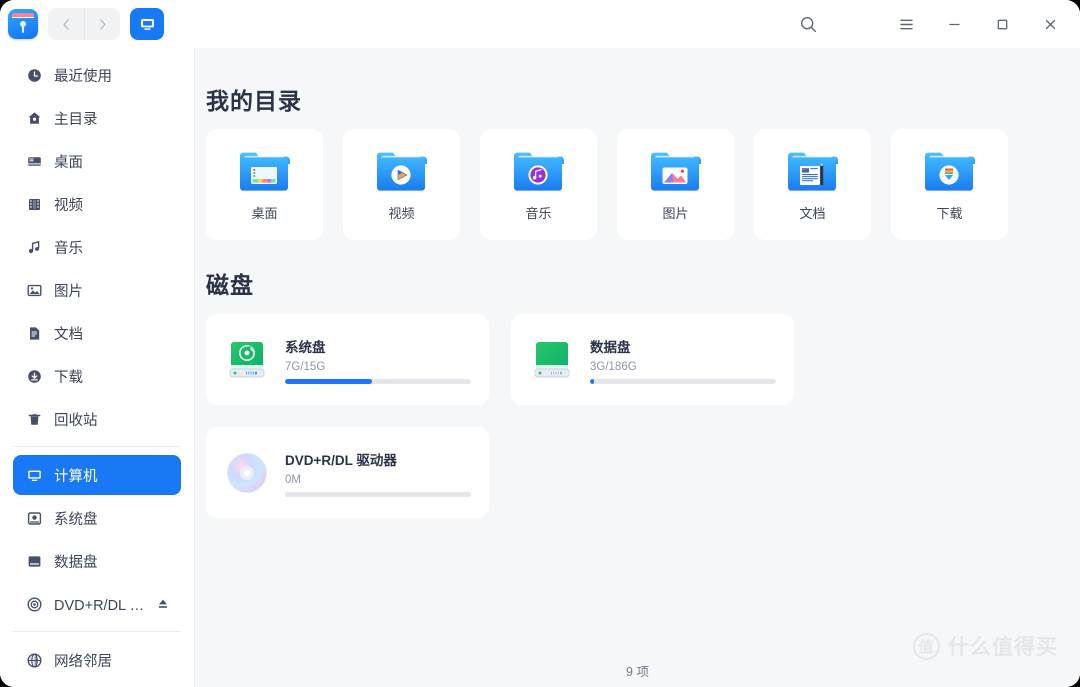 The width and height of the screenshot is (1080, 687). I want to click on sidebar-item-9: 计算机, so click(97, 475).